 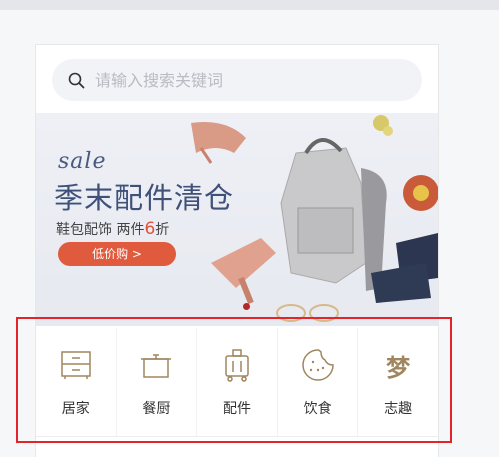 What do you see at coordinates (249, 5) in the screenshot?
I see `top-bar` at bounding box center [249, 5].